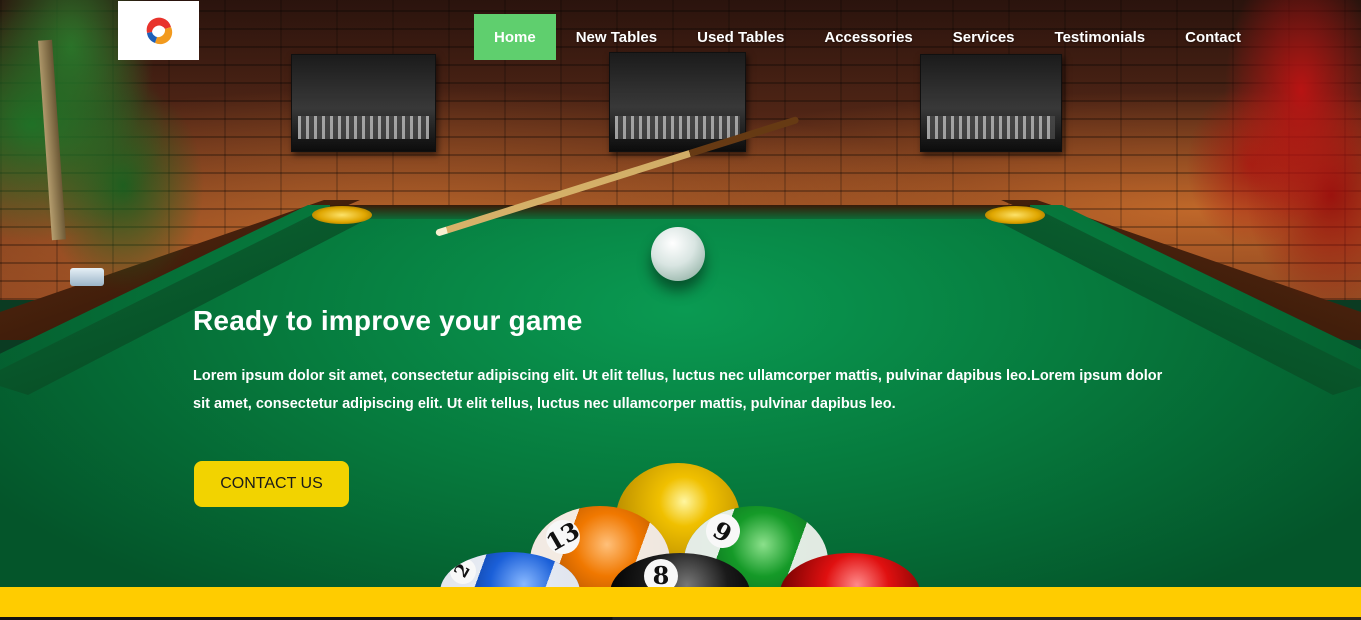 This screenshot has height=620, width=1361. What do you see at coordinates (271, 484) in the screenshot?
I see `contact-us-button: CONTACT US` at bounding box center [271, 484].